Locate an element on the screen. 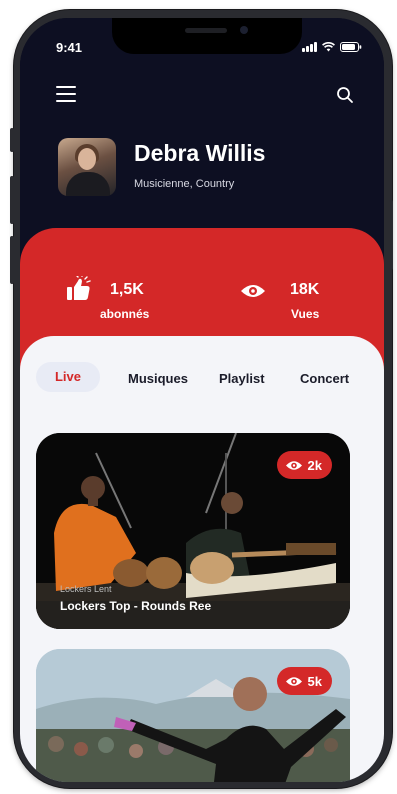 The image size is (397, 794). profile-subtitle: Musicienne, Country is located at coordinates (184, 184).